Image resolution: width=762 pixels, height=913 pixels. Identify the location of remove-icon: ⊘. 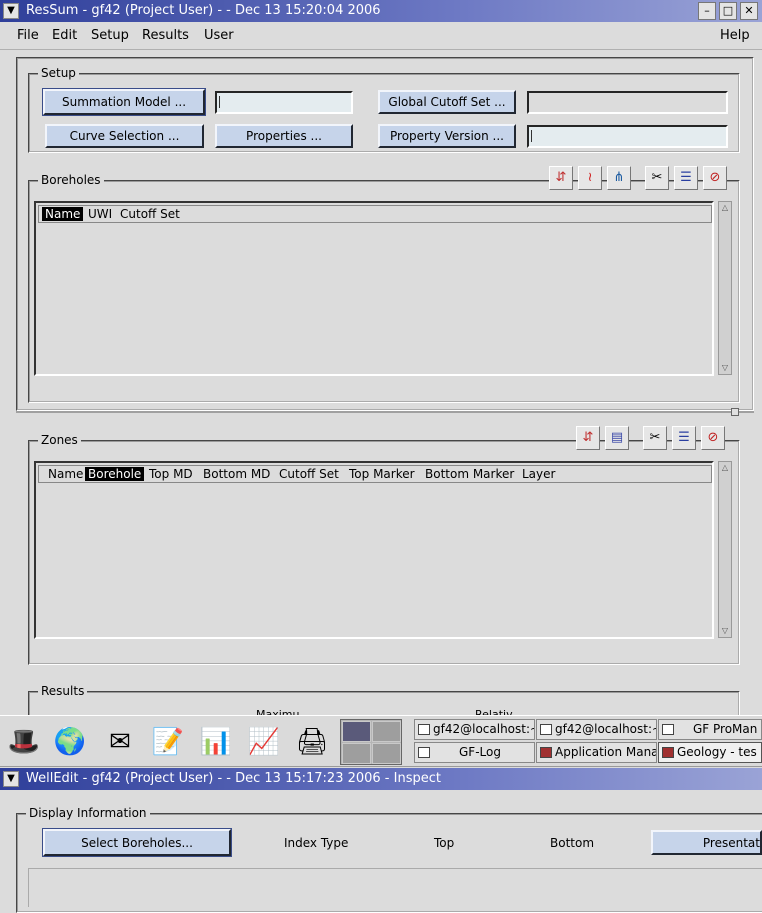
(715, 178).